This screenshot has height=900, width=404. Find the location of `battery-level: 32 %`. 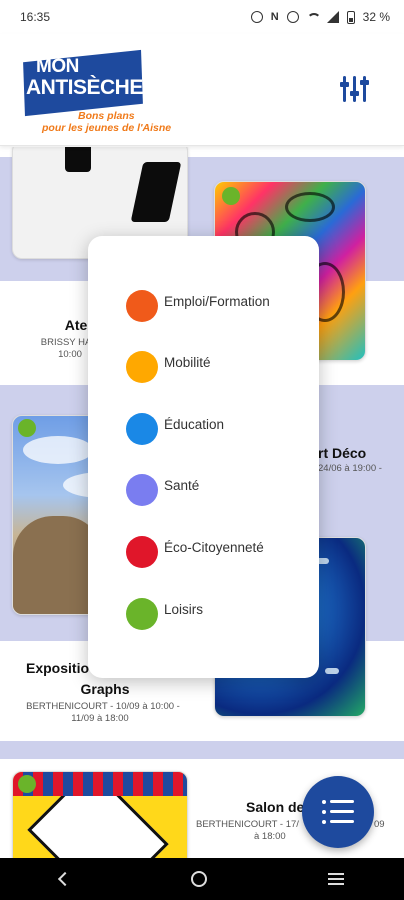

battery-level: 32 % is located at coordinates (376, 17).